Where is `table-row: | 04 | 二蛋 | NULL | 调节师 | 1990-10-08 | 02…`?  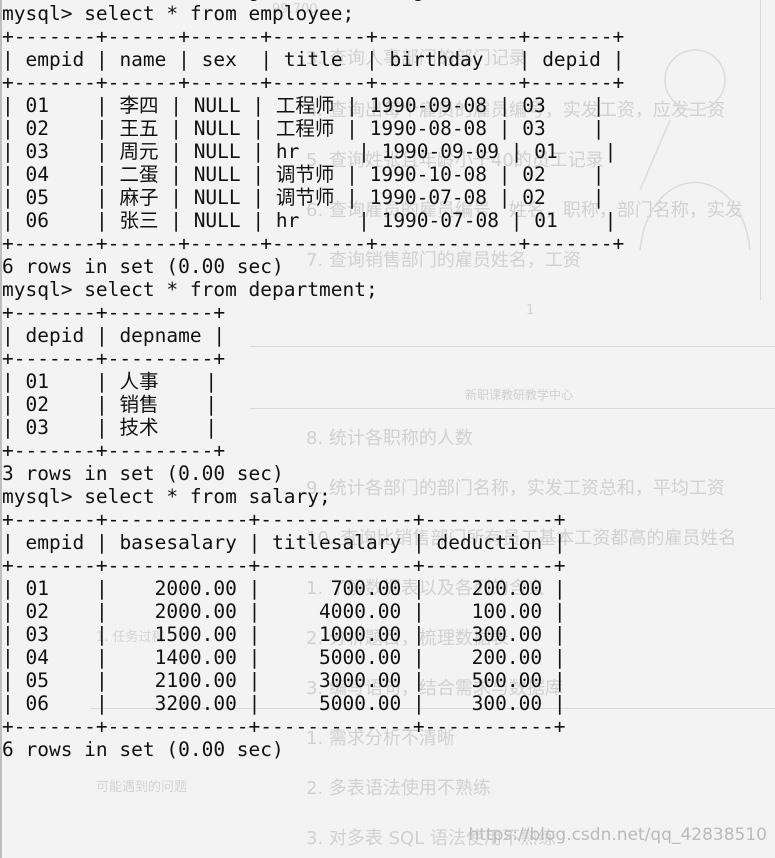
table-row: | 04 | 二蛋 | NULL | 调节师 | 1990-10-08 | 02… is located at coordinates (303, 174).